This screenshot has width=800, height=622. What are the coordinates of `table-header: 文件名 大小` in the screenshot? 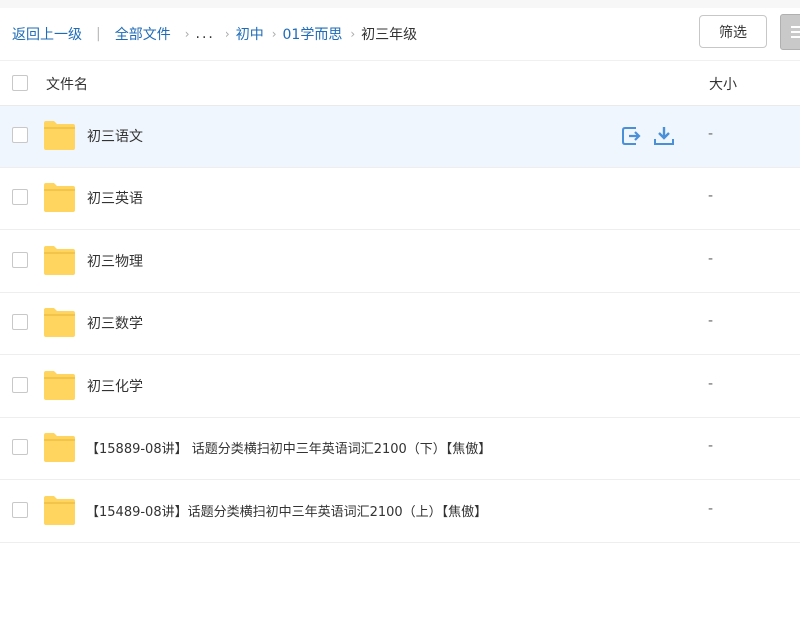 It's located at (400, 83).